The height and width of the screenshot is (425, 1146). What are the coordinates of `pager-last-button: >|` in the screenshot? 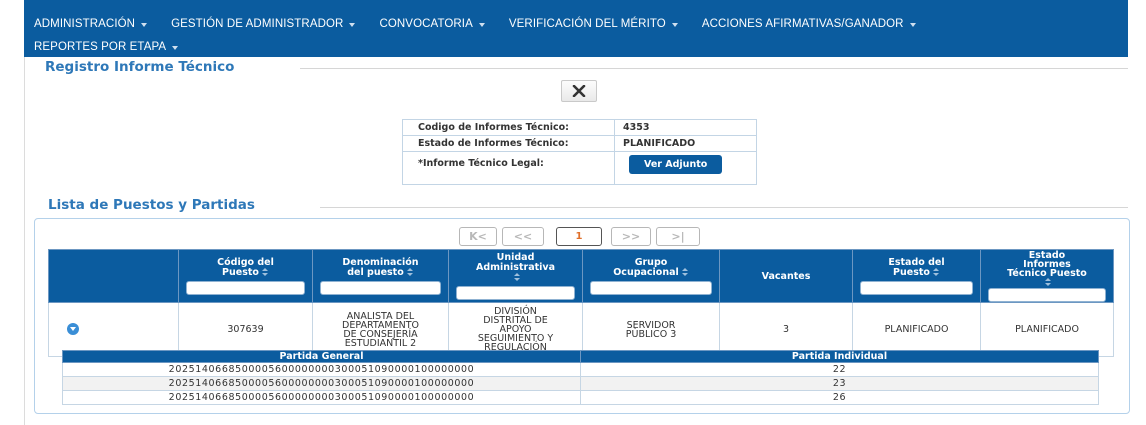 It's located at (678, 236).